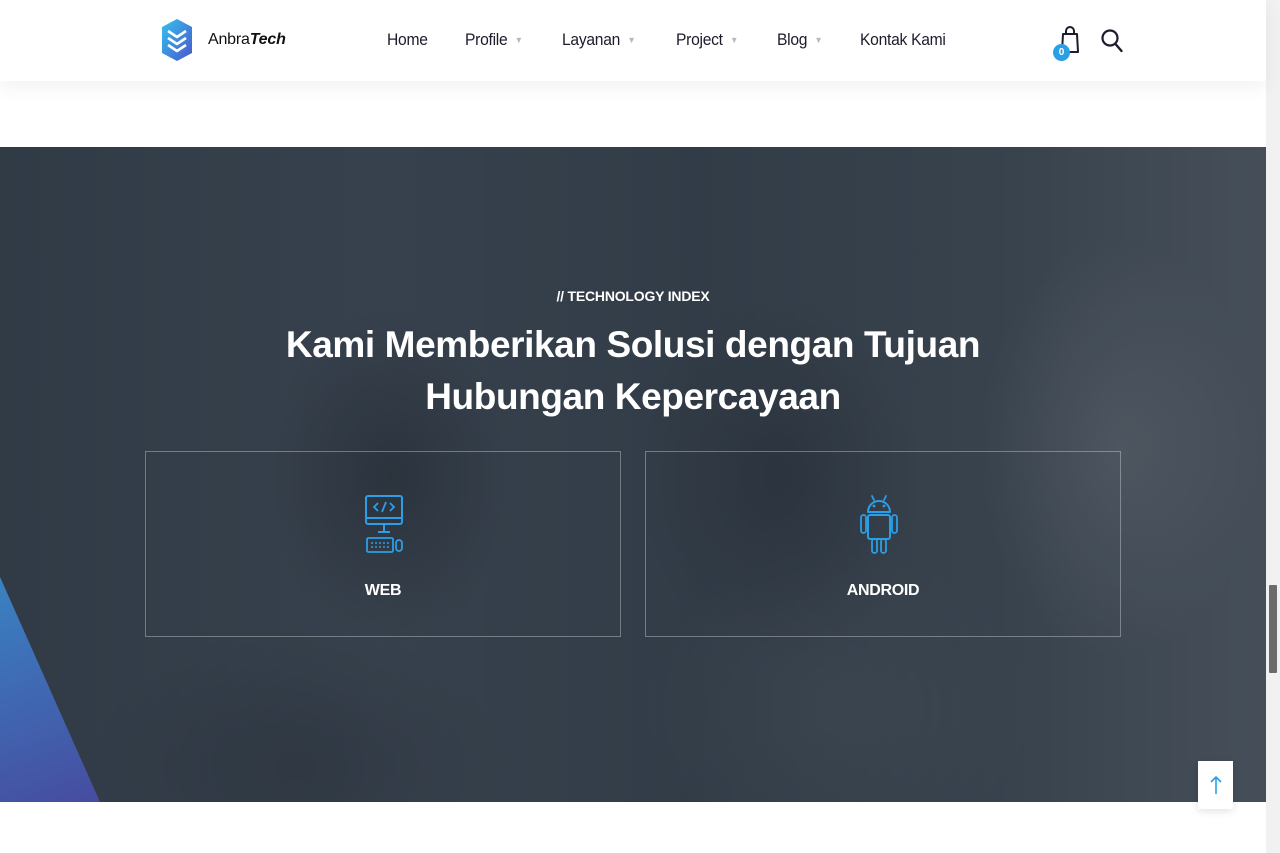  I want to click on tech-card-label: WEB, so click(383, 590).